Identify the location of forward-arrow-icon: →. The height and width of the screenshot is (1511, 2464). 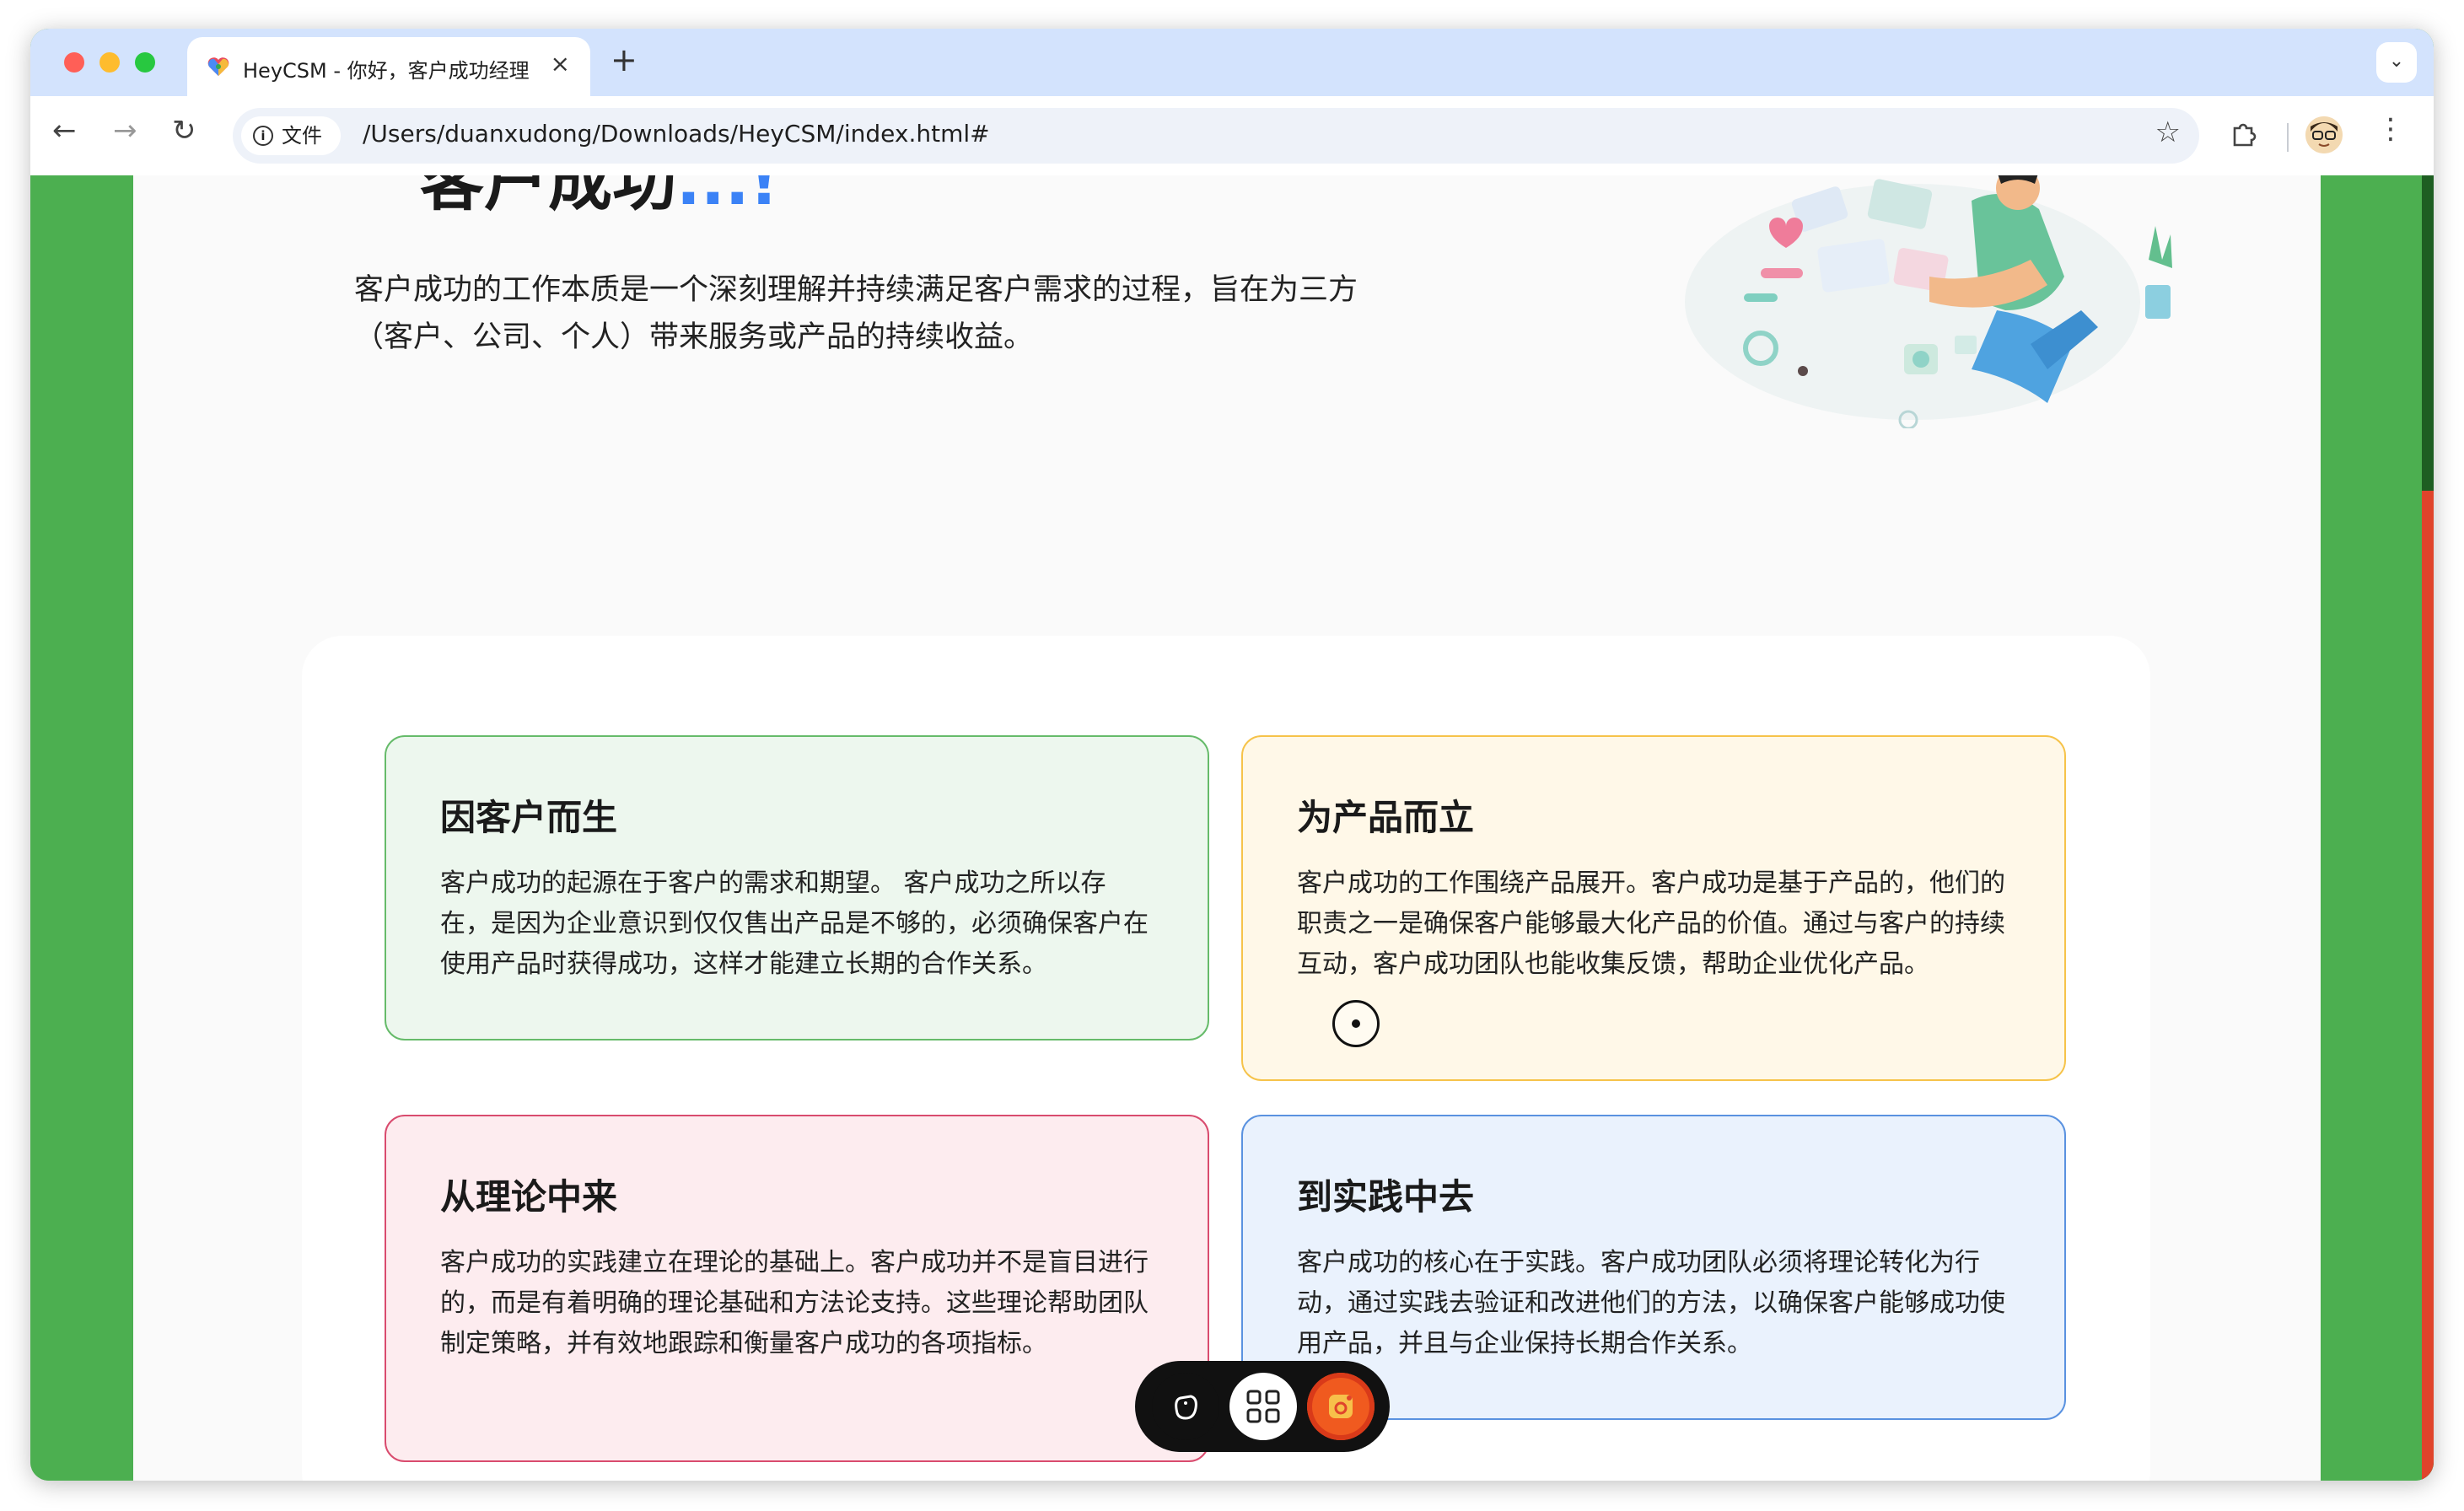
(125, 130).